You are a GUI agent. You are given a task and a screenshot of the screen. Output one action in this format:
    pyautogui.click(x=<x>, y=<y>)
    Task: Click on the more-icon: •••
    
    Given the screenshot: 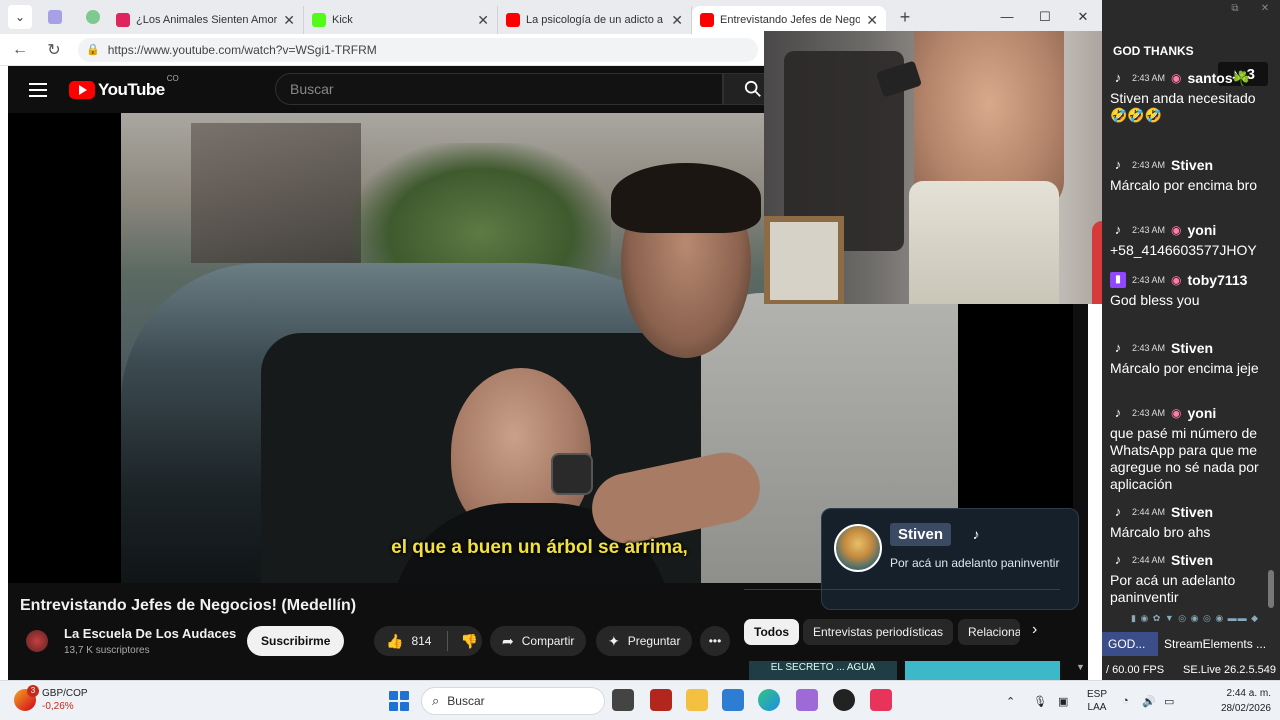 What is the action you would take?
    pyautogui.click(x=715, y=641)
    